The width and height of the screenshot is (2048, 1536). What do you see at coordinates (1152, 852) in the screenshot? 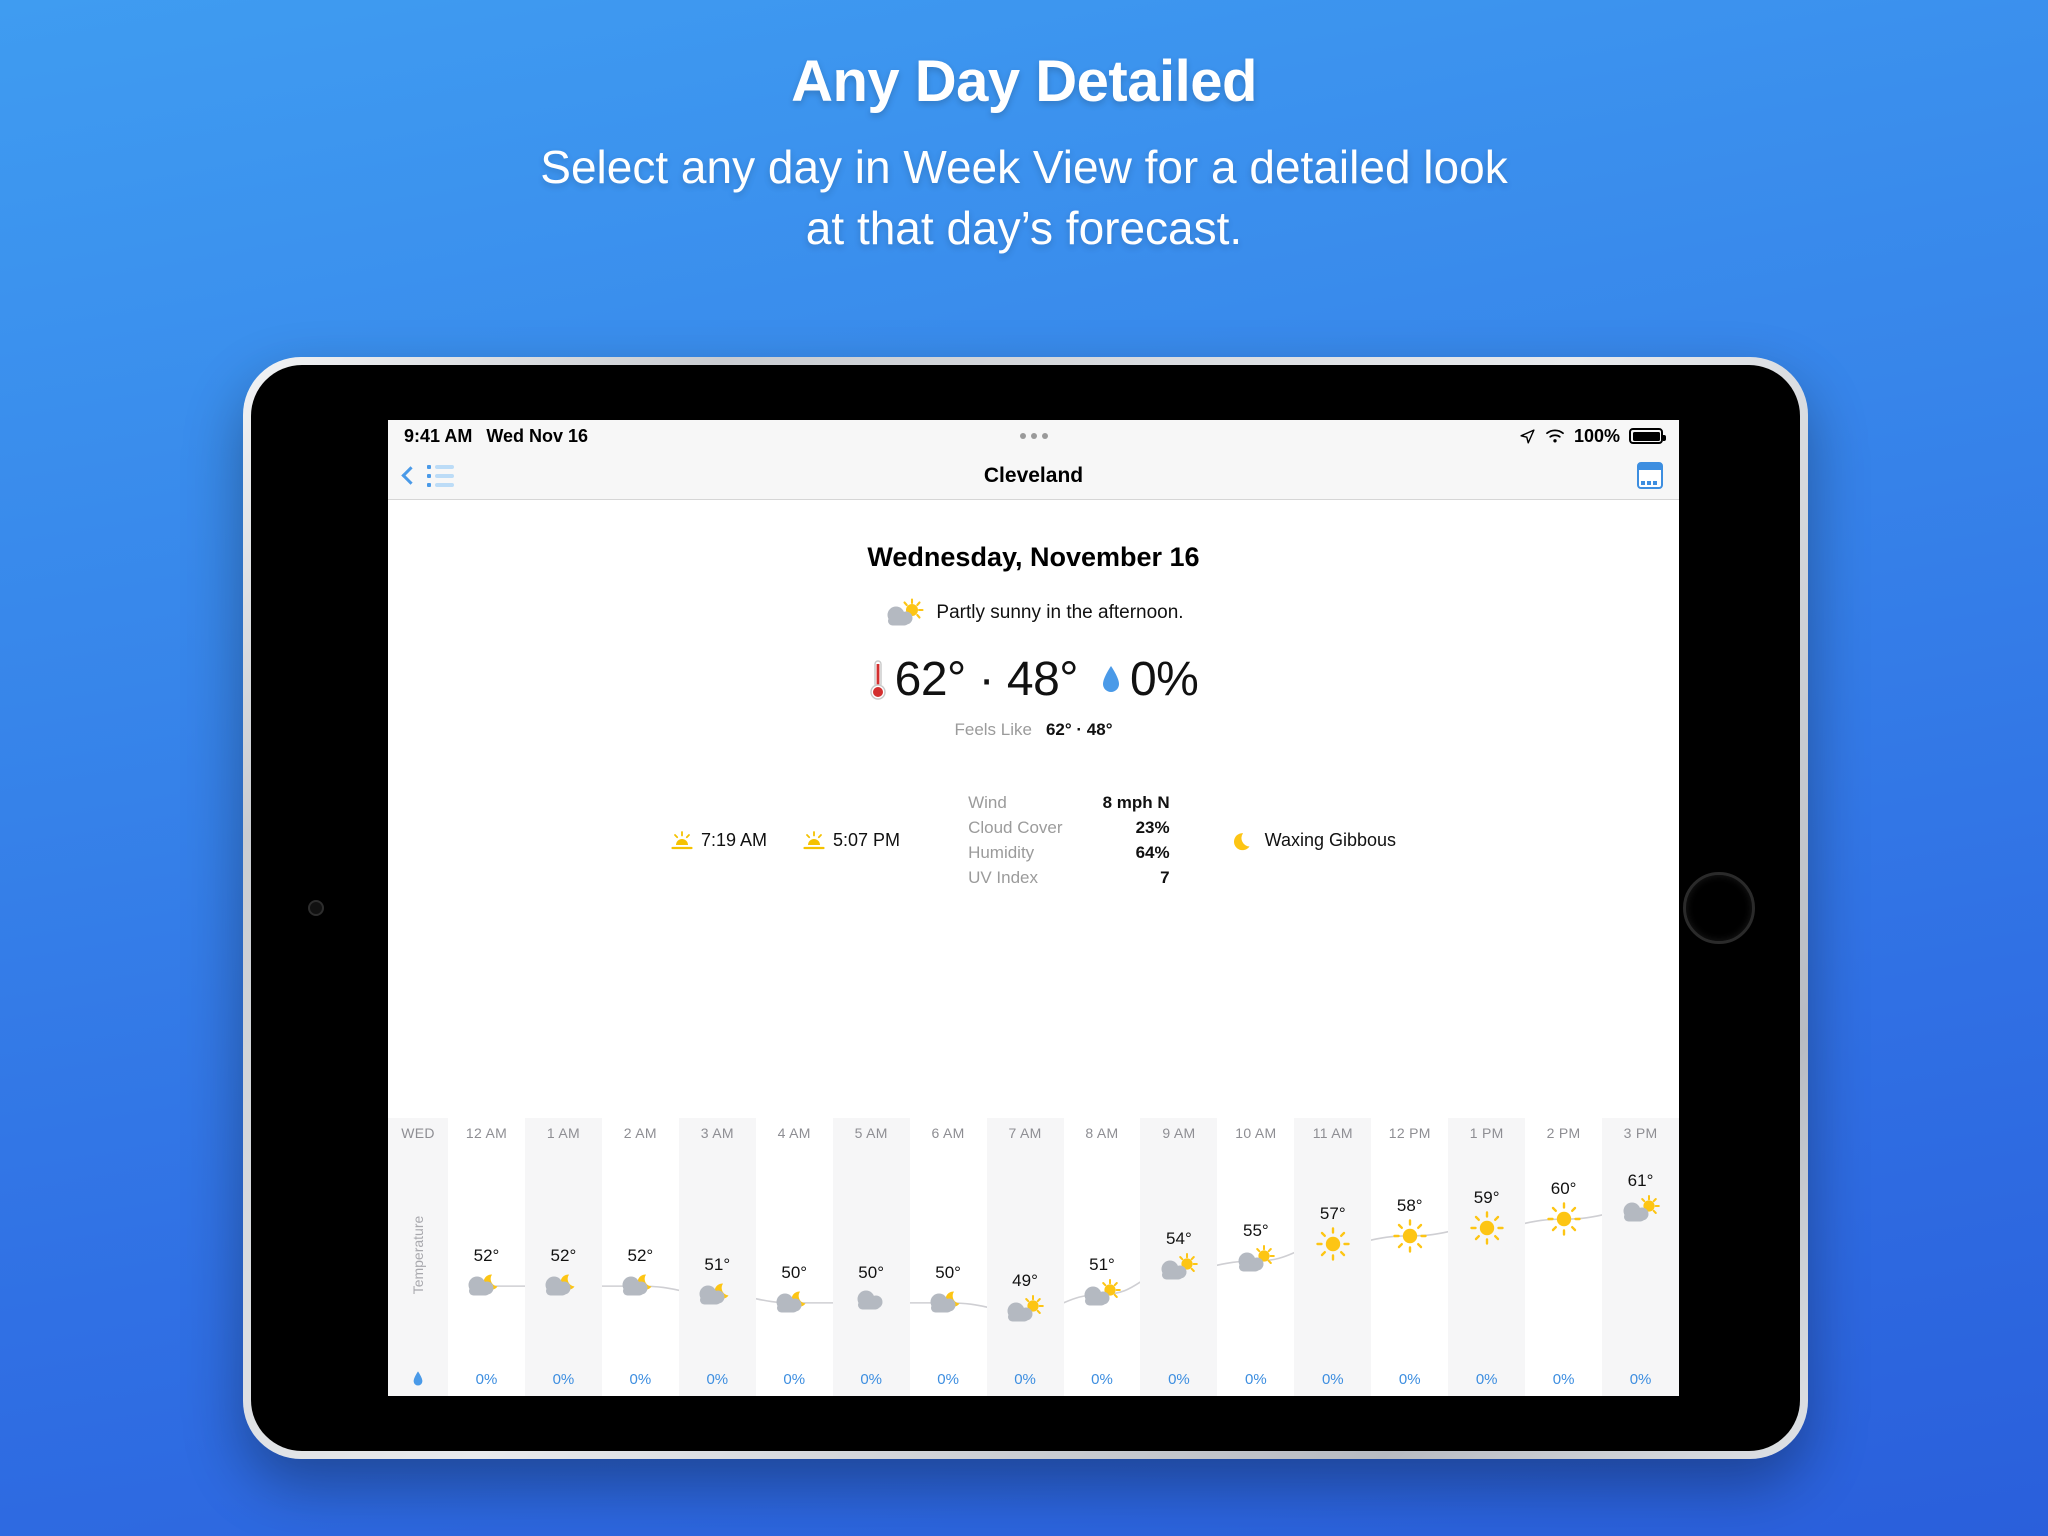
I see `metric-value: 64%` at bounding box center [1152, 852].